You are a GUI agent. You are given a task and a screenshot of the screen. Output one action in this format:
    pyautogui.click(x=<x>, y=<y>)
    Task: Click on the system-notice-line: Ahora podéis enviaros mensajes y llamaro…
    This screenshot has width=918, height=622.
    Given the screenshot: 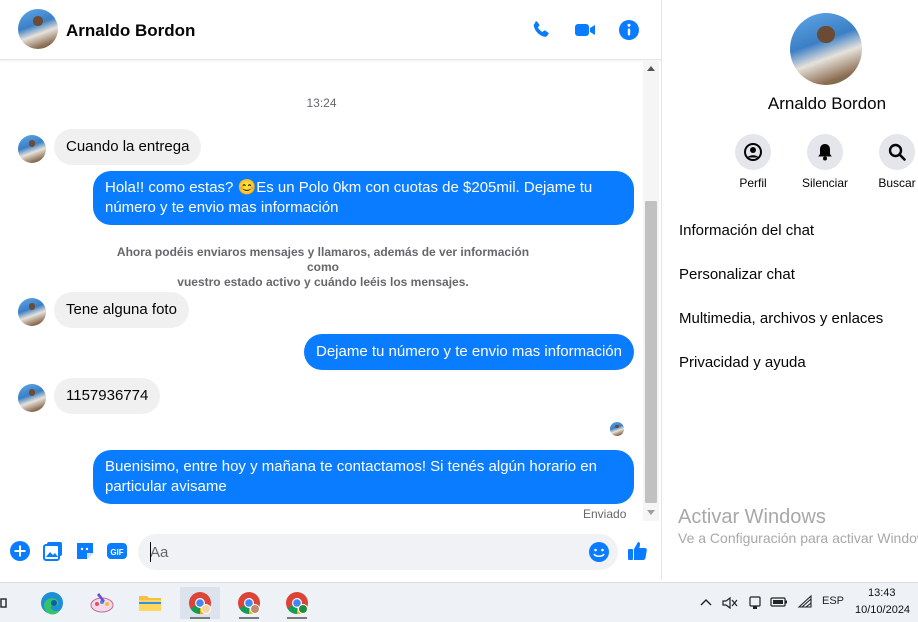 What is the action you would take?
    pyautogui.click(x=323, y=259)
    